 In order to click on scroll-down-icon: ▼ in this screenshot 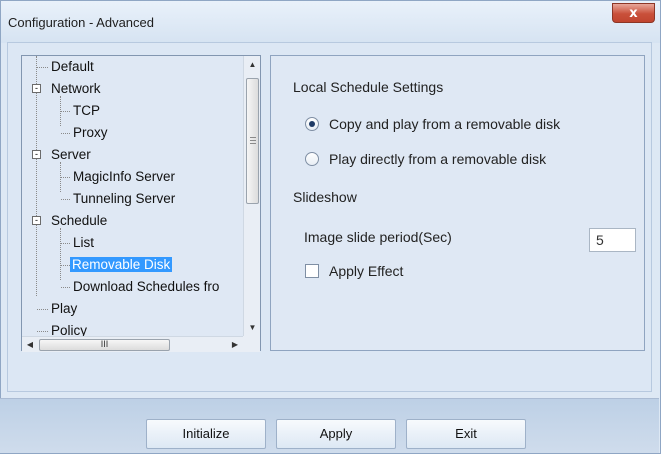, I will do `click(252, 327)`.